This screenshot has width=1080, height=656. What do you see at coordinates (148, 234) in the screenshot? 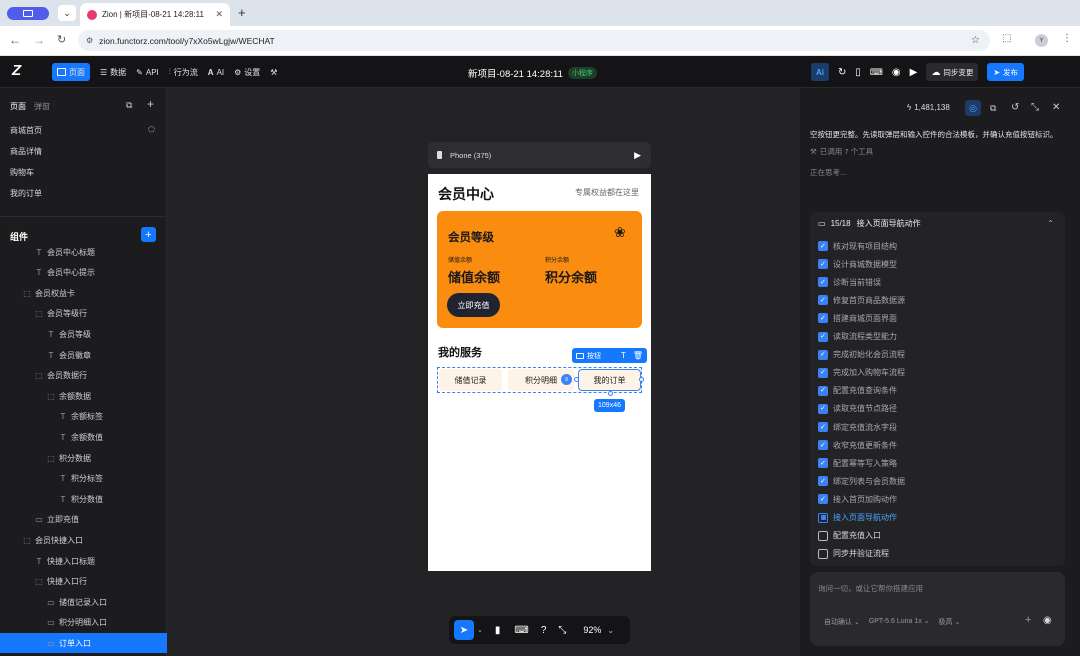
I see `add-component-button: +` at bounding box center [148, 234].